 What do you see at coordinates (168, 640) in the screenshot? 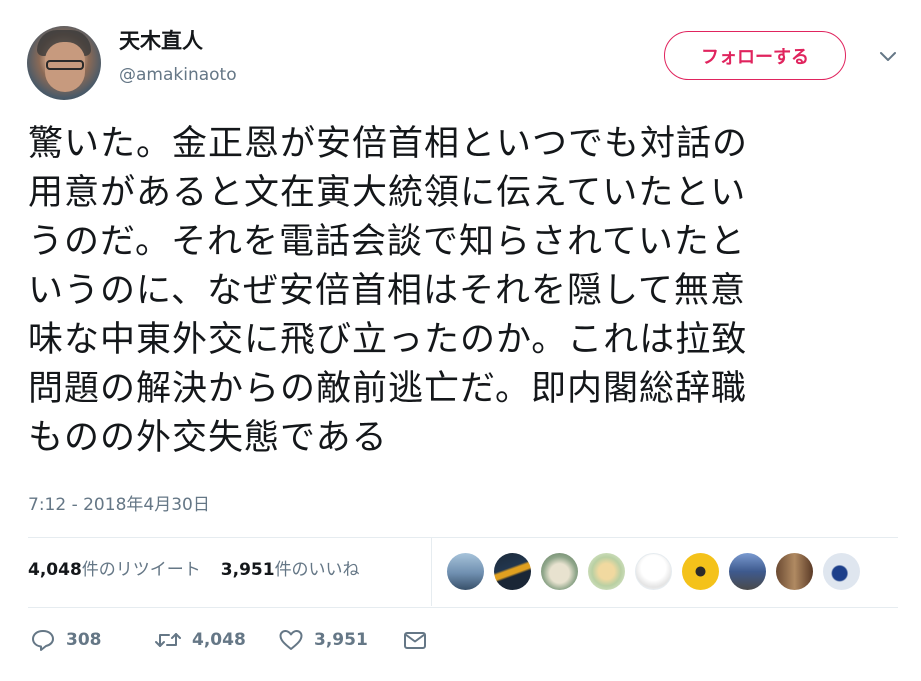
I see `retweet-icon` at bounding box center [168, 640].